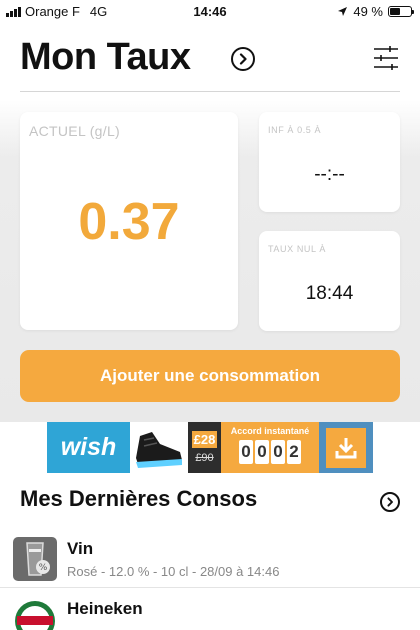 Image resolution: width=420 pixels, height=630 pixels. I want to click on ad-old-price: £90, so click(204, 458).